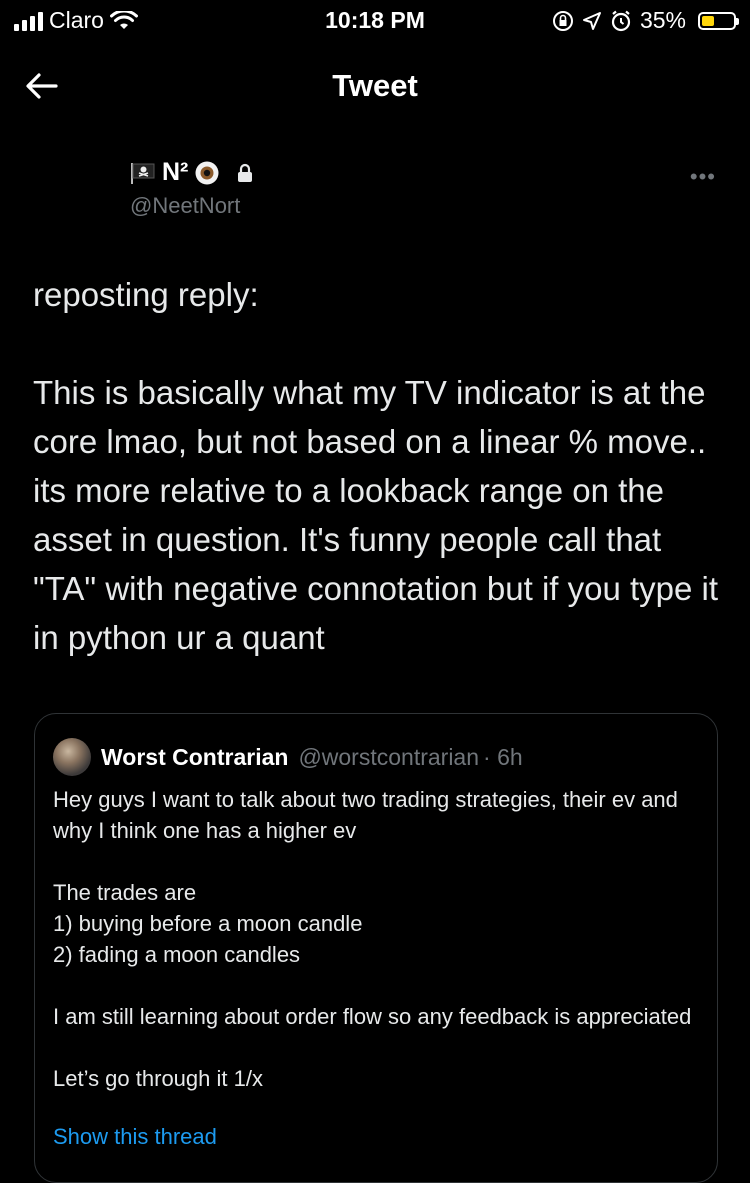 The width and height of the screenshot is (750, 1183). I want to click on nav-header: Tweet, so click(375, 85).